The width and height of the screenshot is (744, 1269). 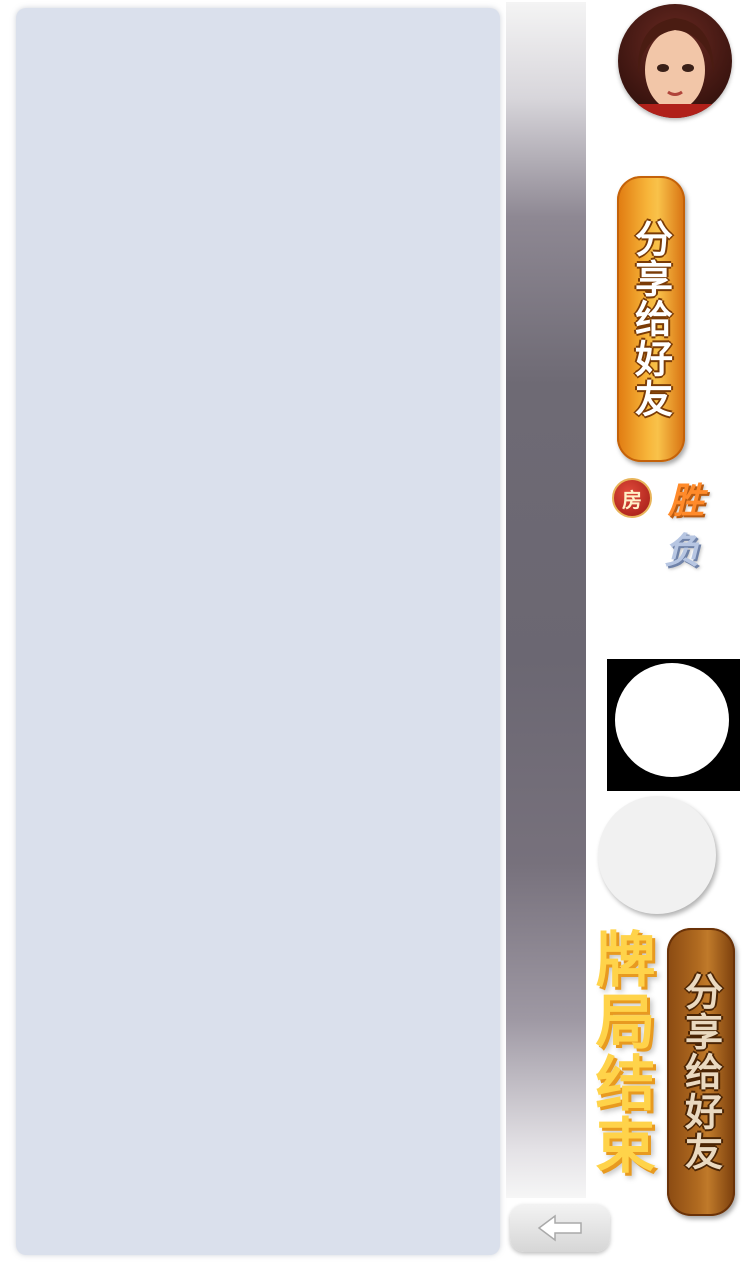 What do you see at coordinates (672, 720) in the screenshot?
I see `white-circle` at bounding box center [672, 720].